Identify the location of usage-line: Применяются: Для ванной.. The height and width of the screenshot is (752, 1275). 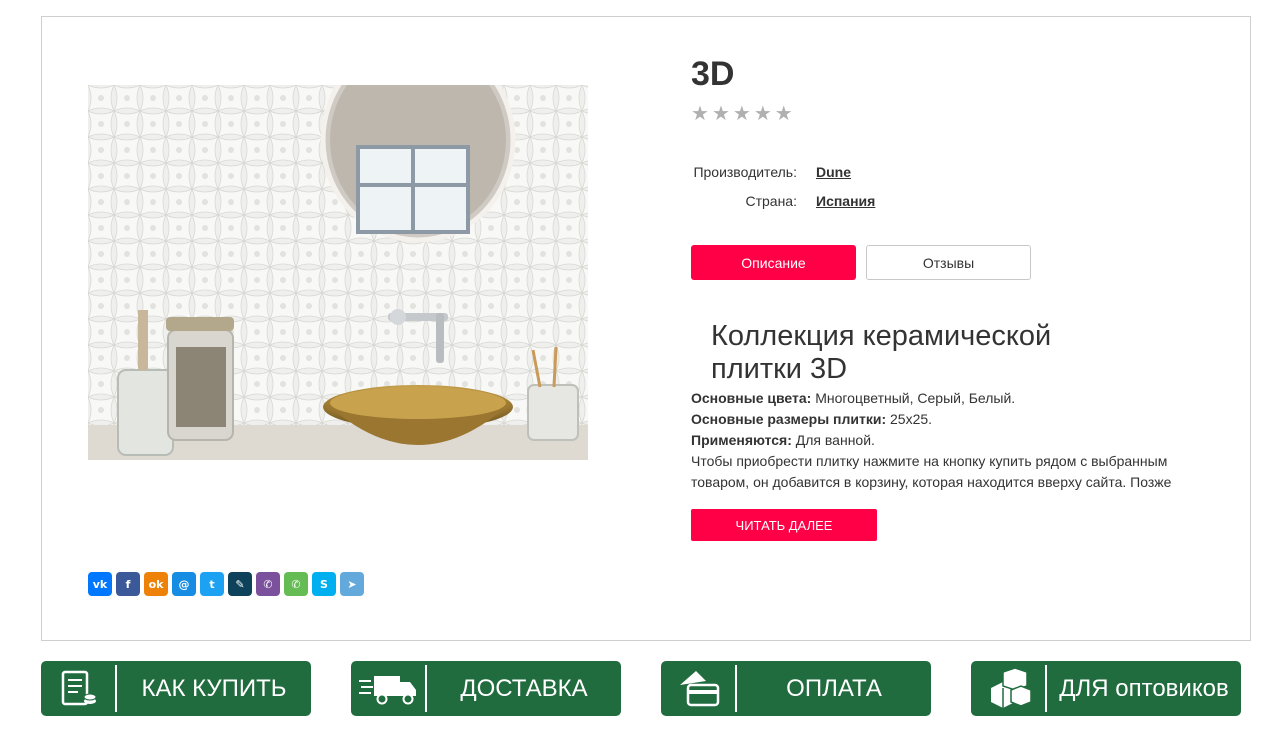
(941, 440).